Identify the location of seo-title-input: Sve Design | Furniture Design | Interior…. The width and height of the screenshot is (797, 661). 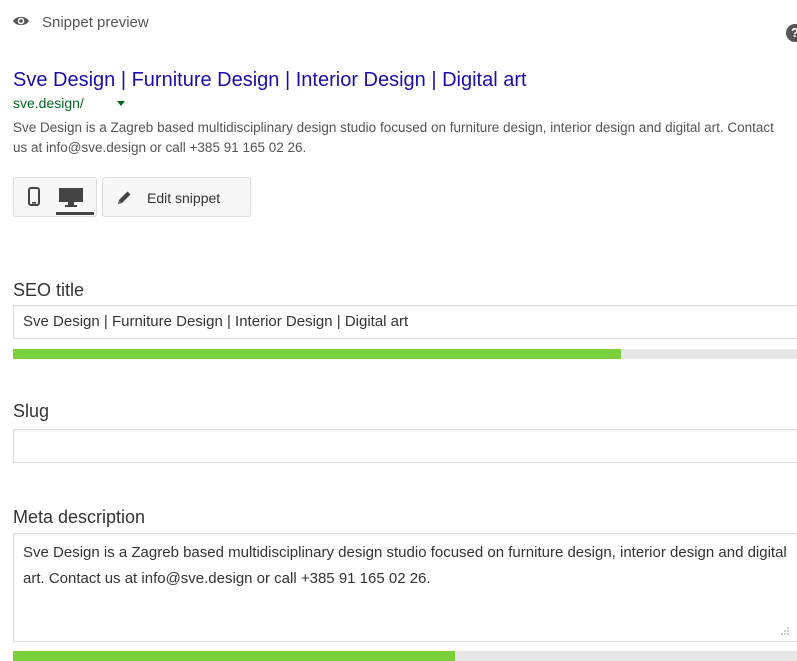
(405, 322).